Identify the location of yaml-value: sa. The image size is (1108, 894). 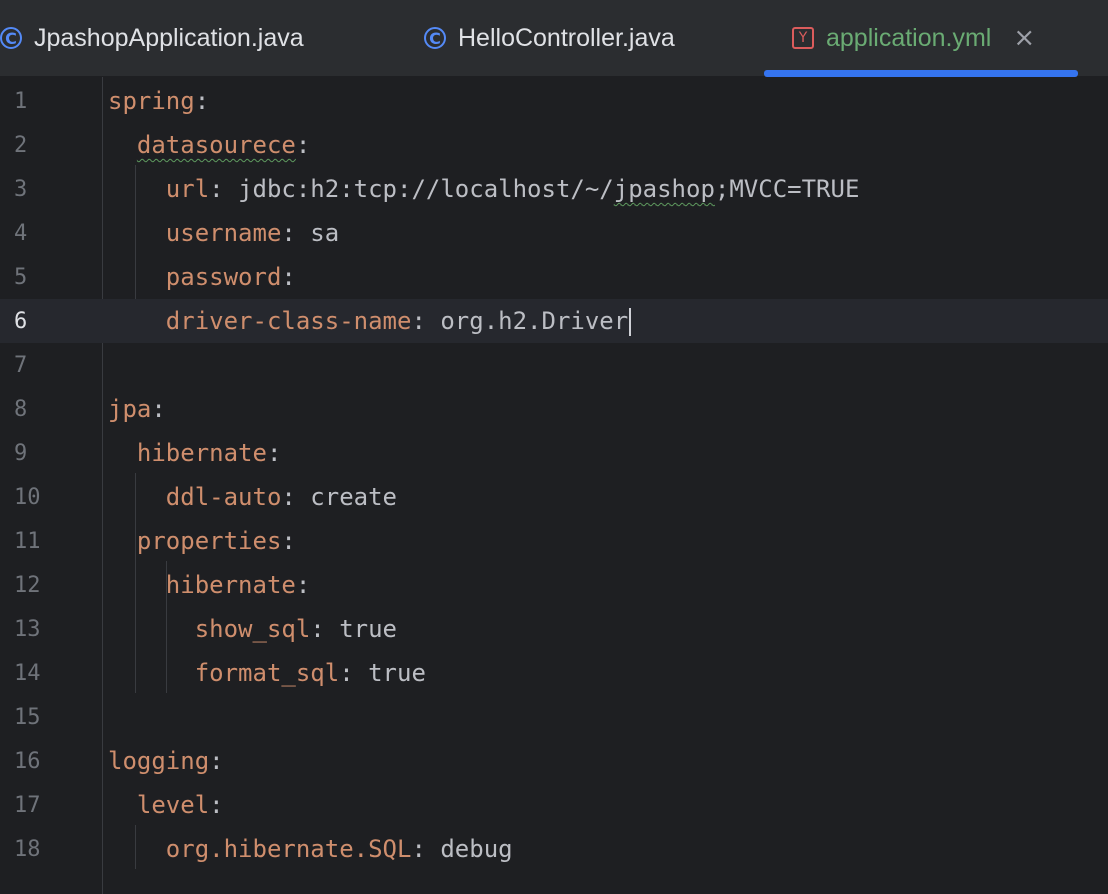
(325, 233).